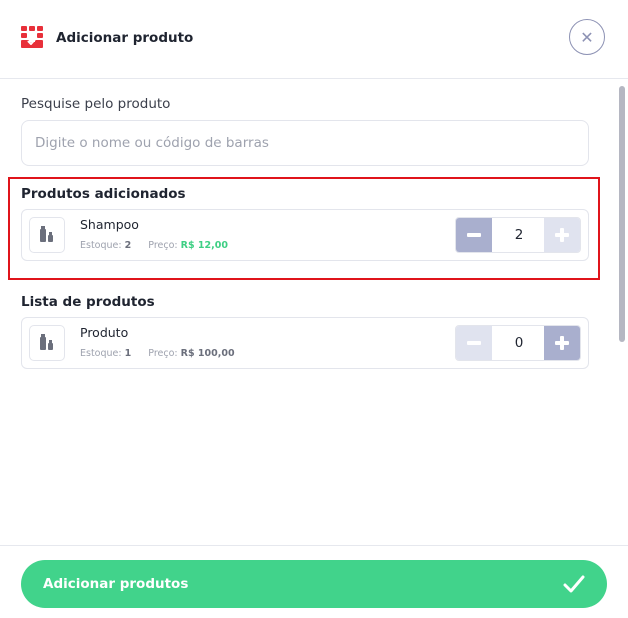  I want to click on quantity-value: 2, so click(519, 235).